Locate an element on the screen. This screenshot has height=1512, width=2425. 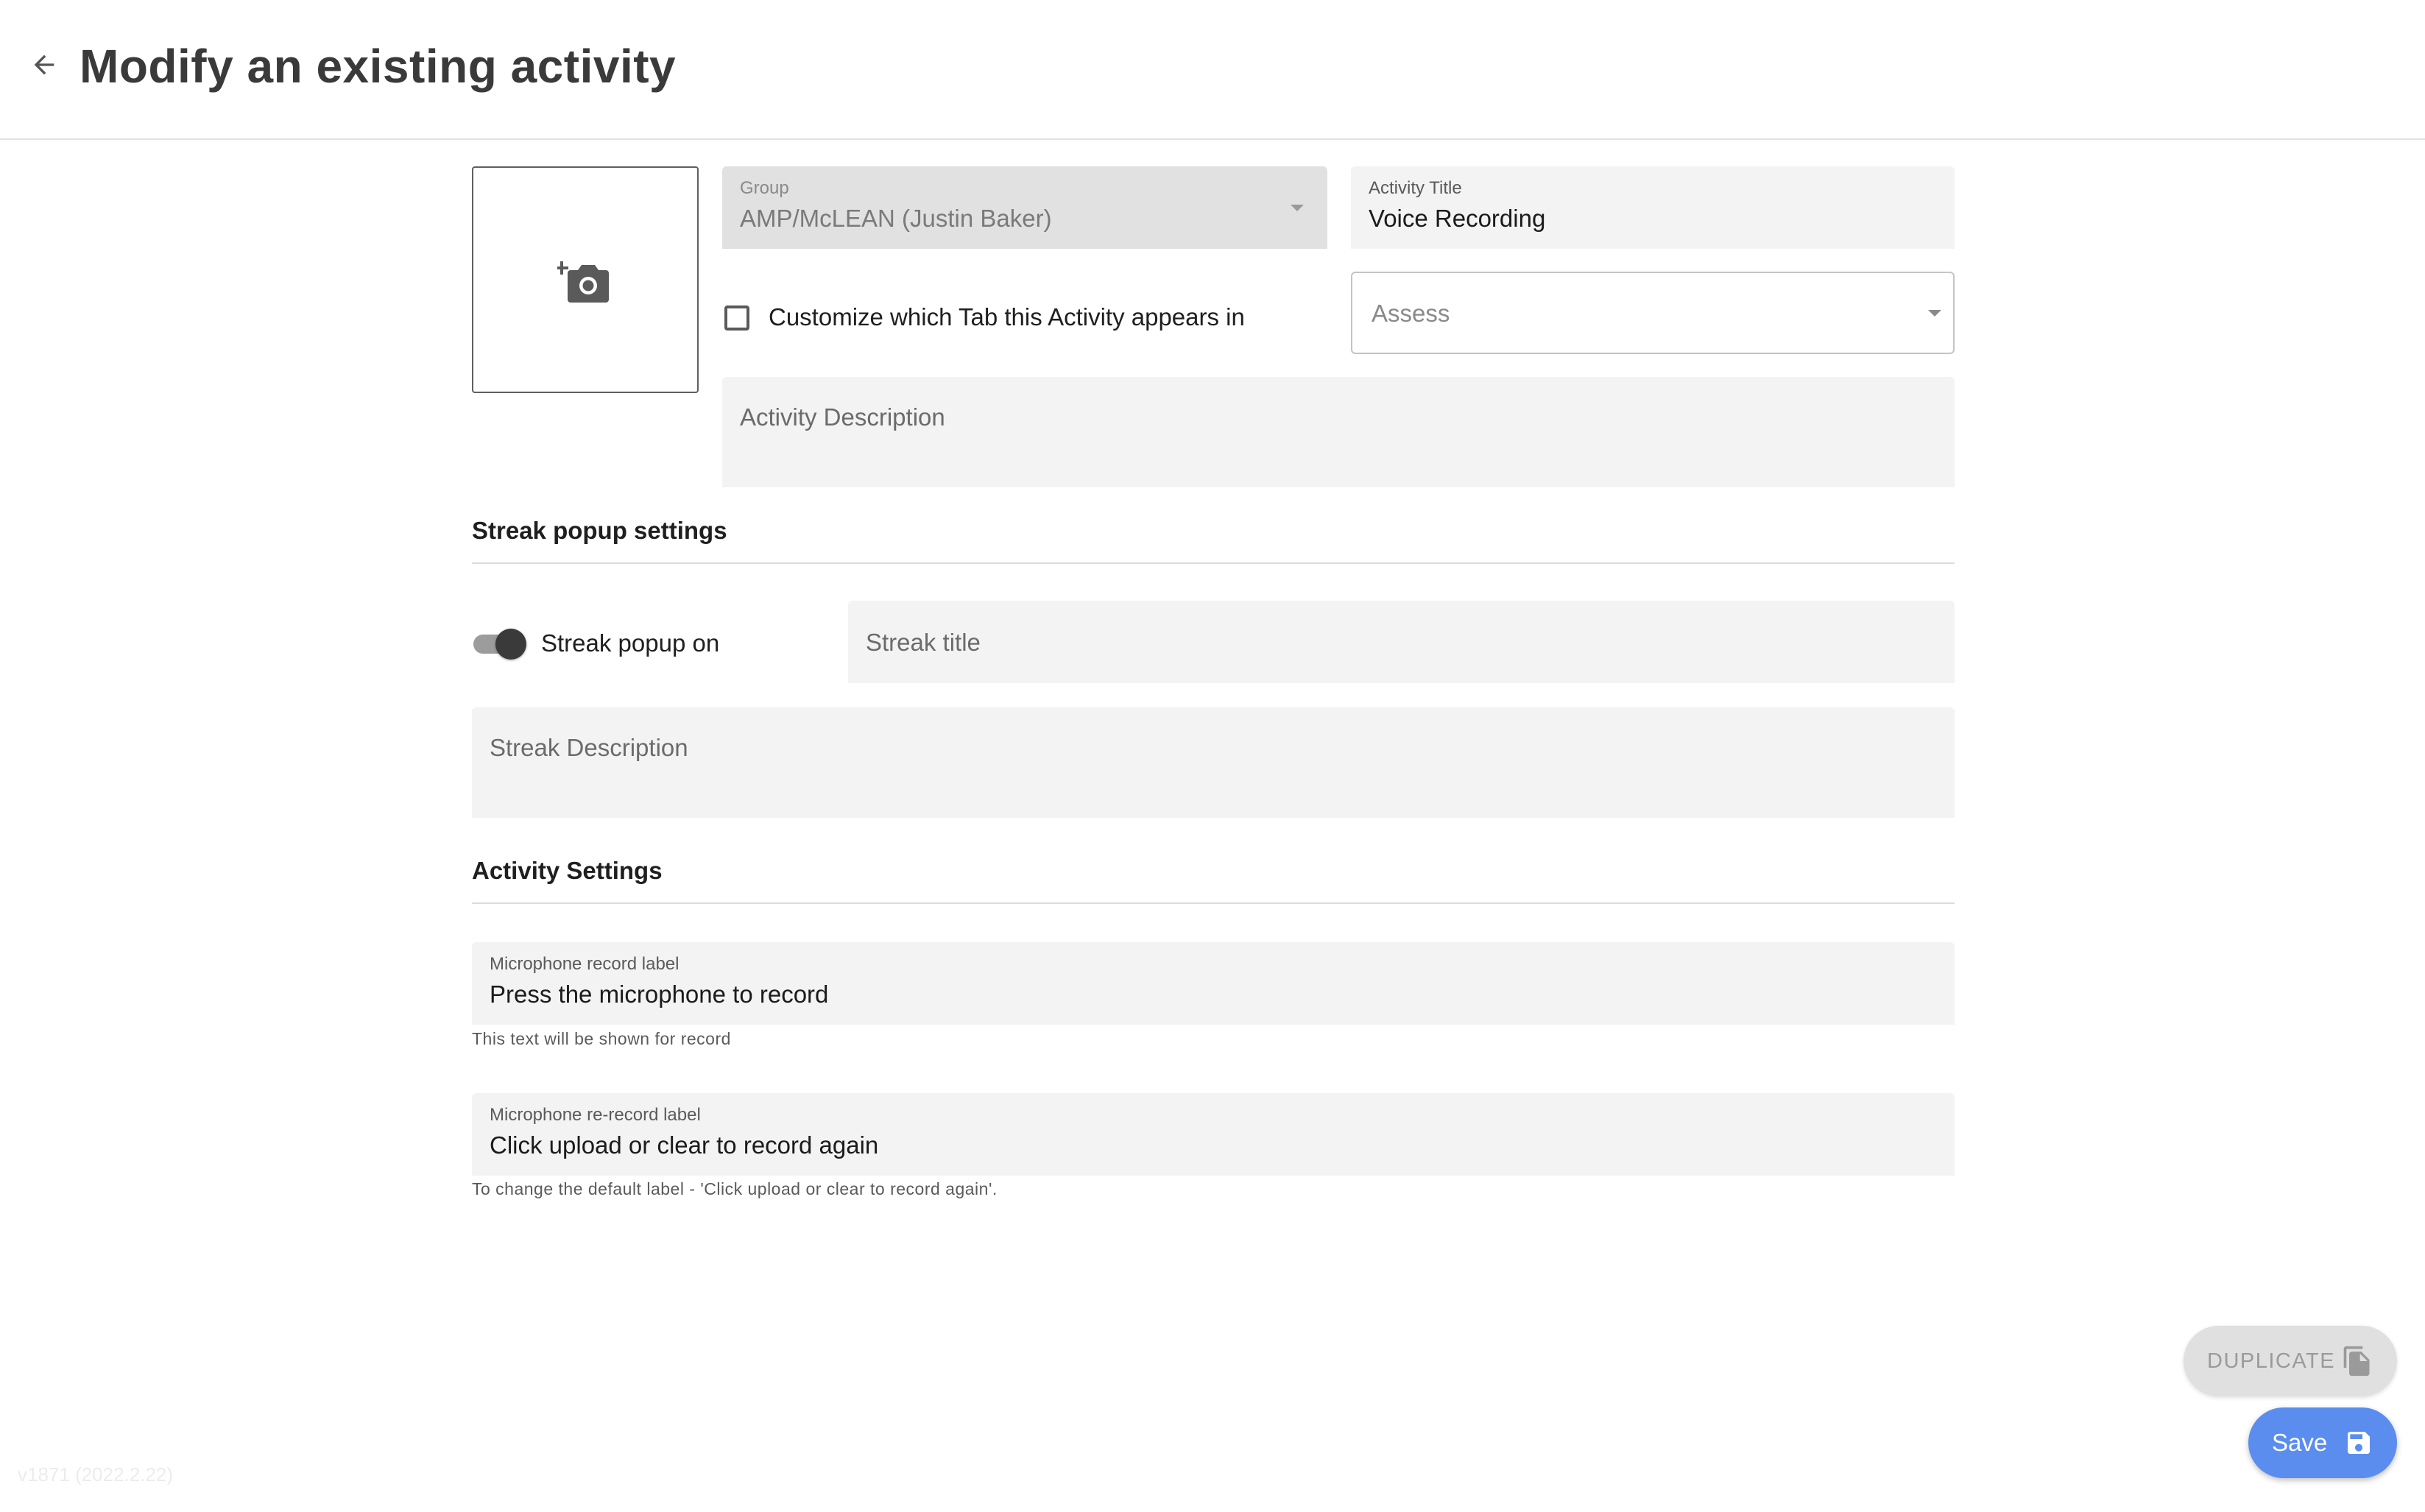
add-photo-camera-icon is located at coordinates (583, 282).